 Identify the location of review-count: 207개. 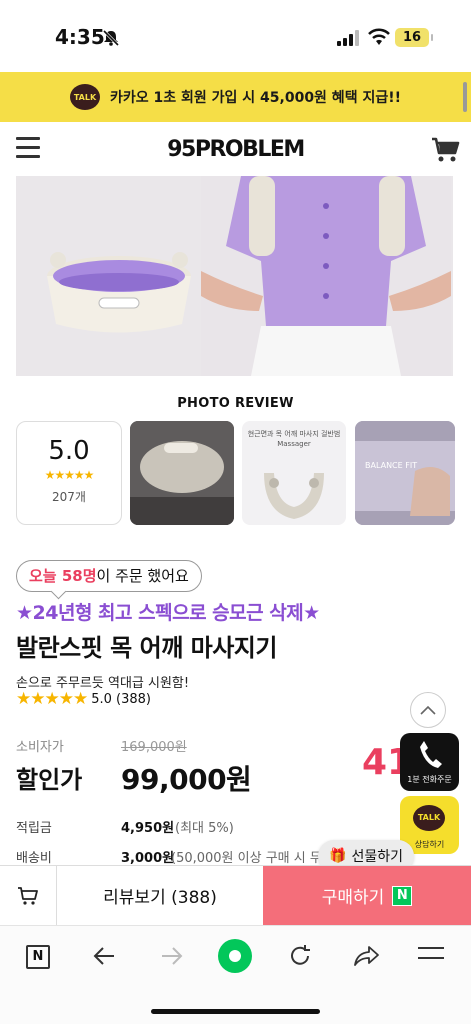
(69, 497).